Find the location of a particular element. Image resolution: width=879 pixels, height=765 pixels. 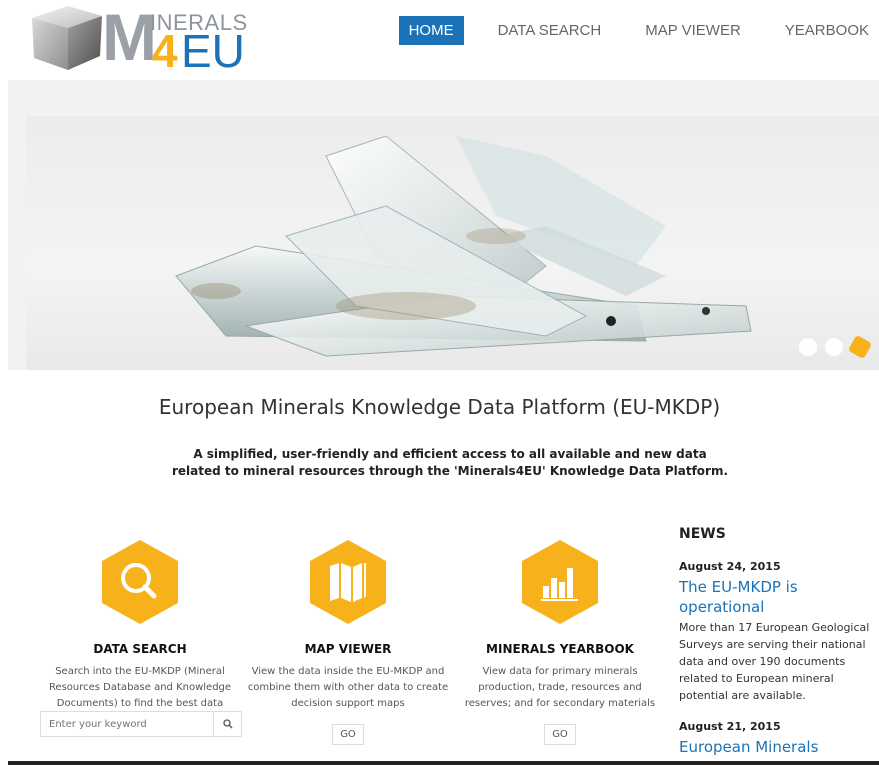

news-title-link: European Minerals is located at coordinates (779, 747).